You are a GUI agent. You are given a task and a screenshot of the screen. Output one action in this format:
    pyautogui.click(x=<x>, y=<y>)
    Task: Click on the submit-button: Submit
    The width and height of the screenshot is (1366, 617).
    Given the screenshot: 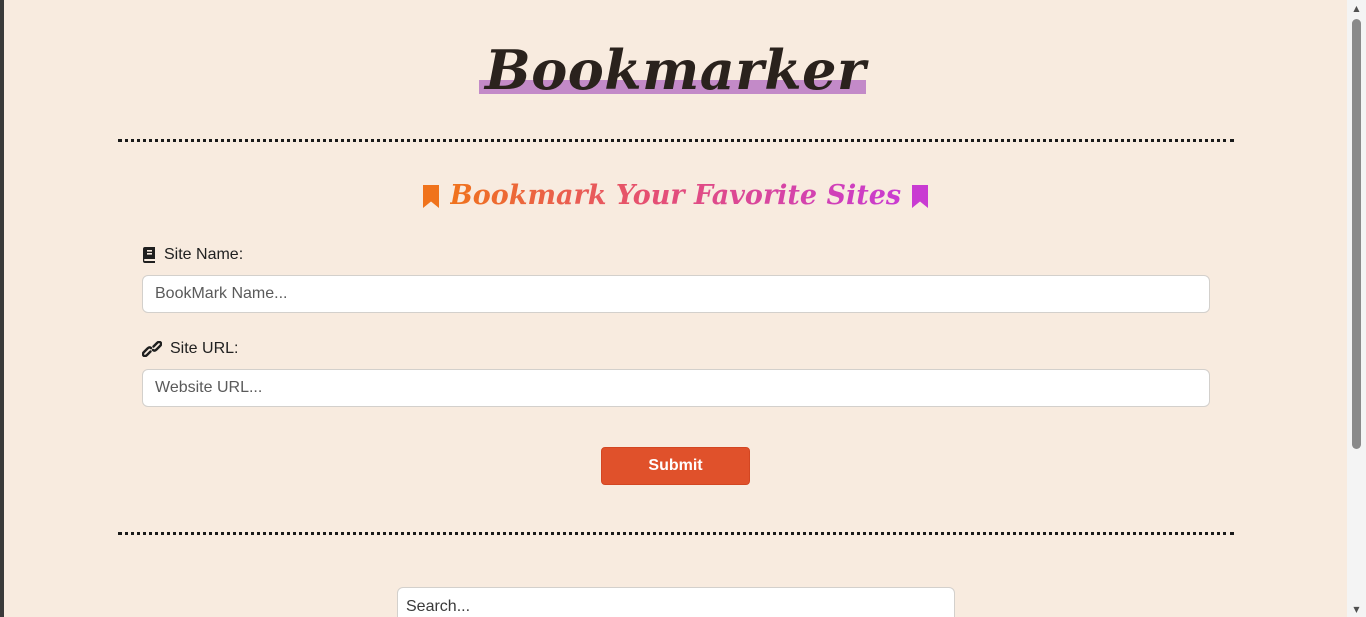 What is the action you would take?
    pyautogui.click(x=675, y=466)
    